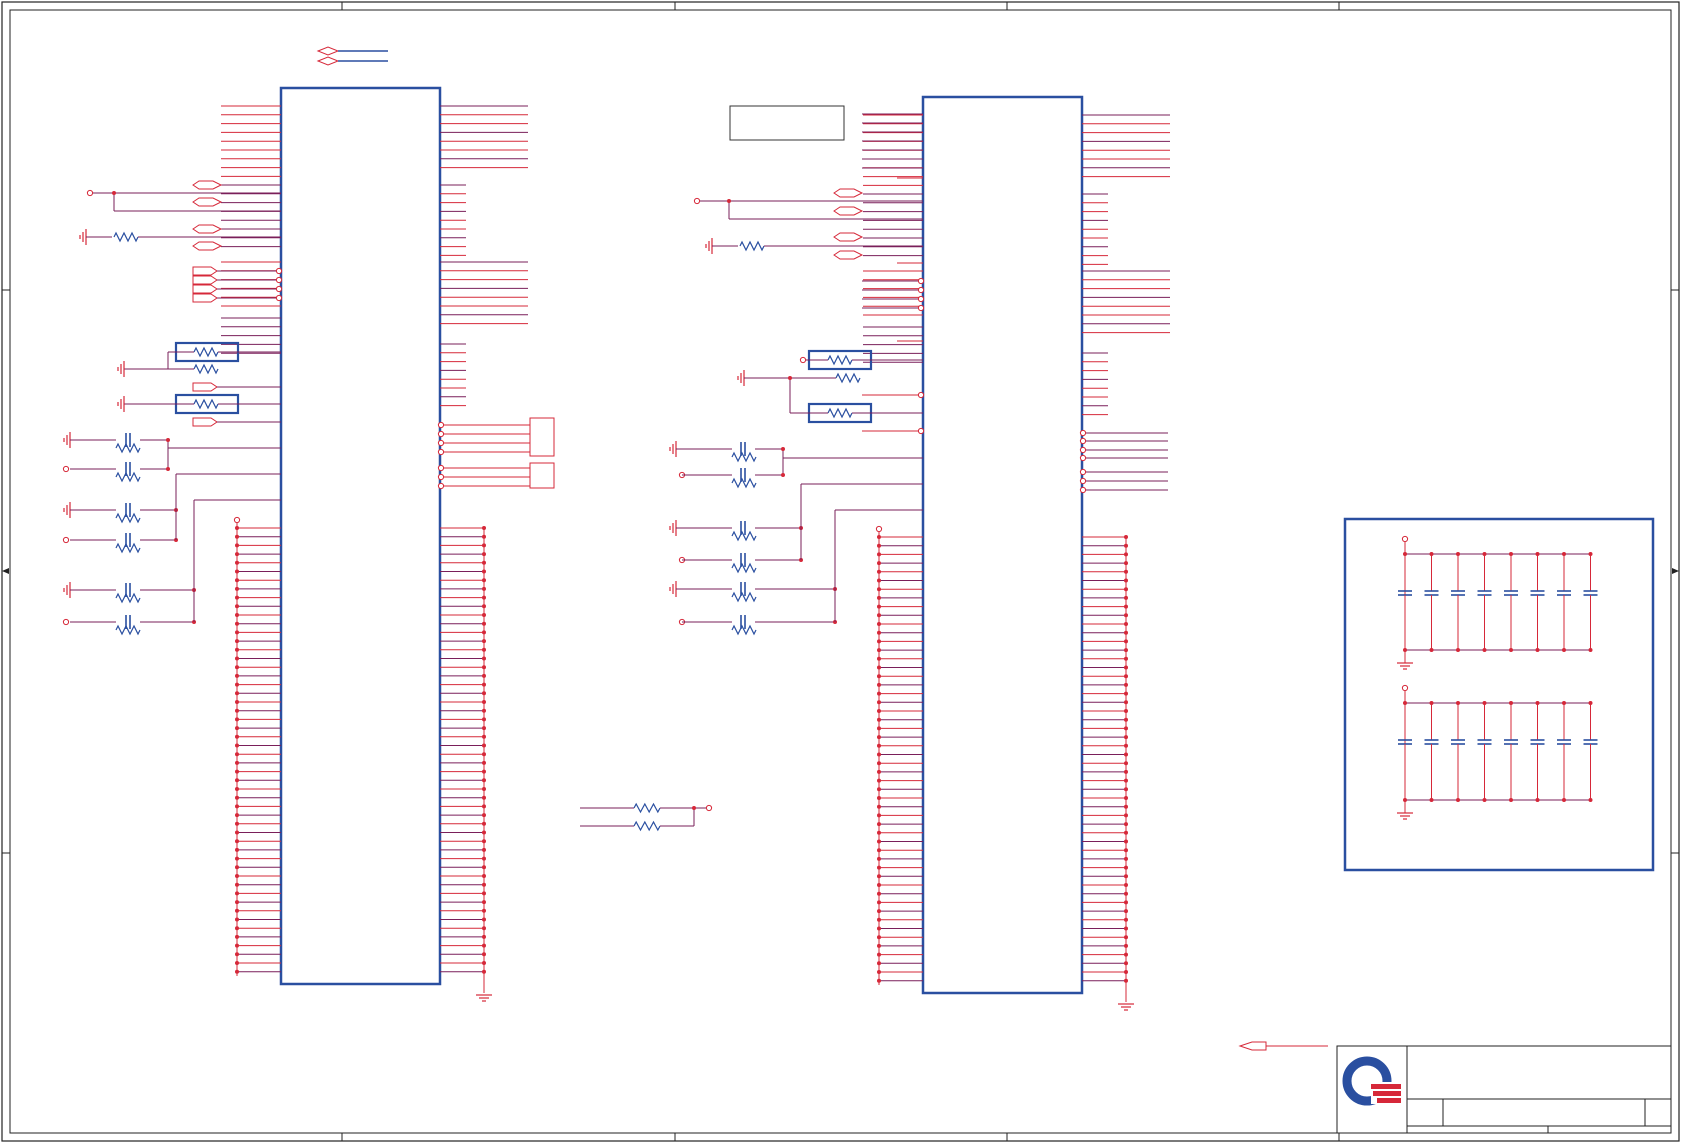 This screenshot has height=1143, width=1681. What do you see at coordinates (360, 536) in the screenshot?
I see `left-ic-body` at bounding box center [360, 536].